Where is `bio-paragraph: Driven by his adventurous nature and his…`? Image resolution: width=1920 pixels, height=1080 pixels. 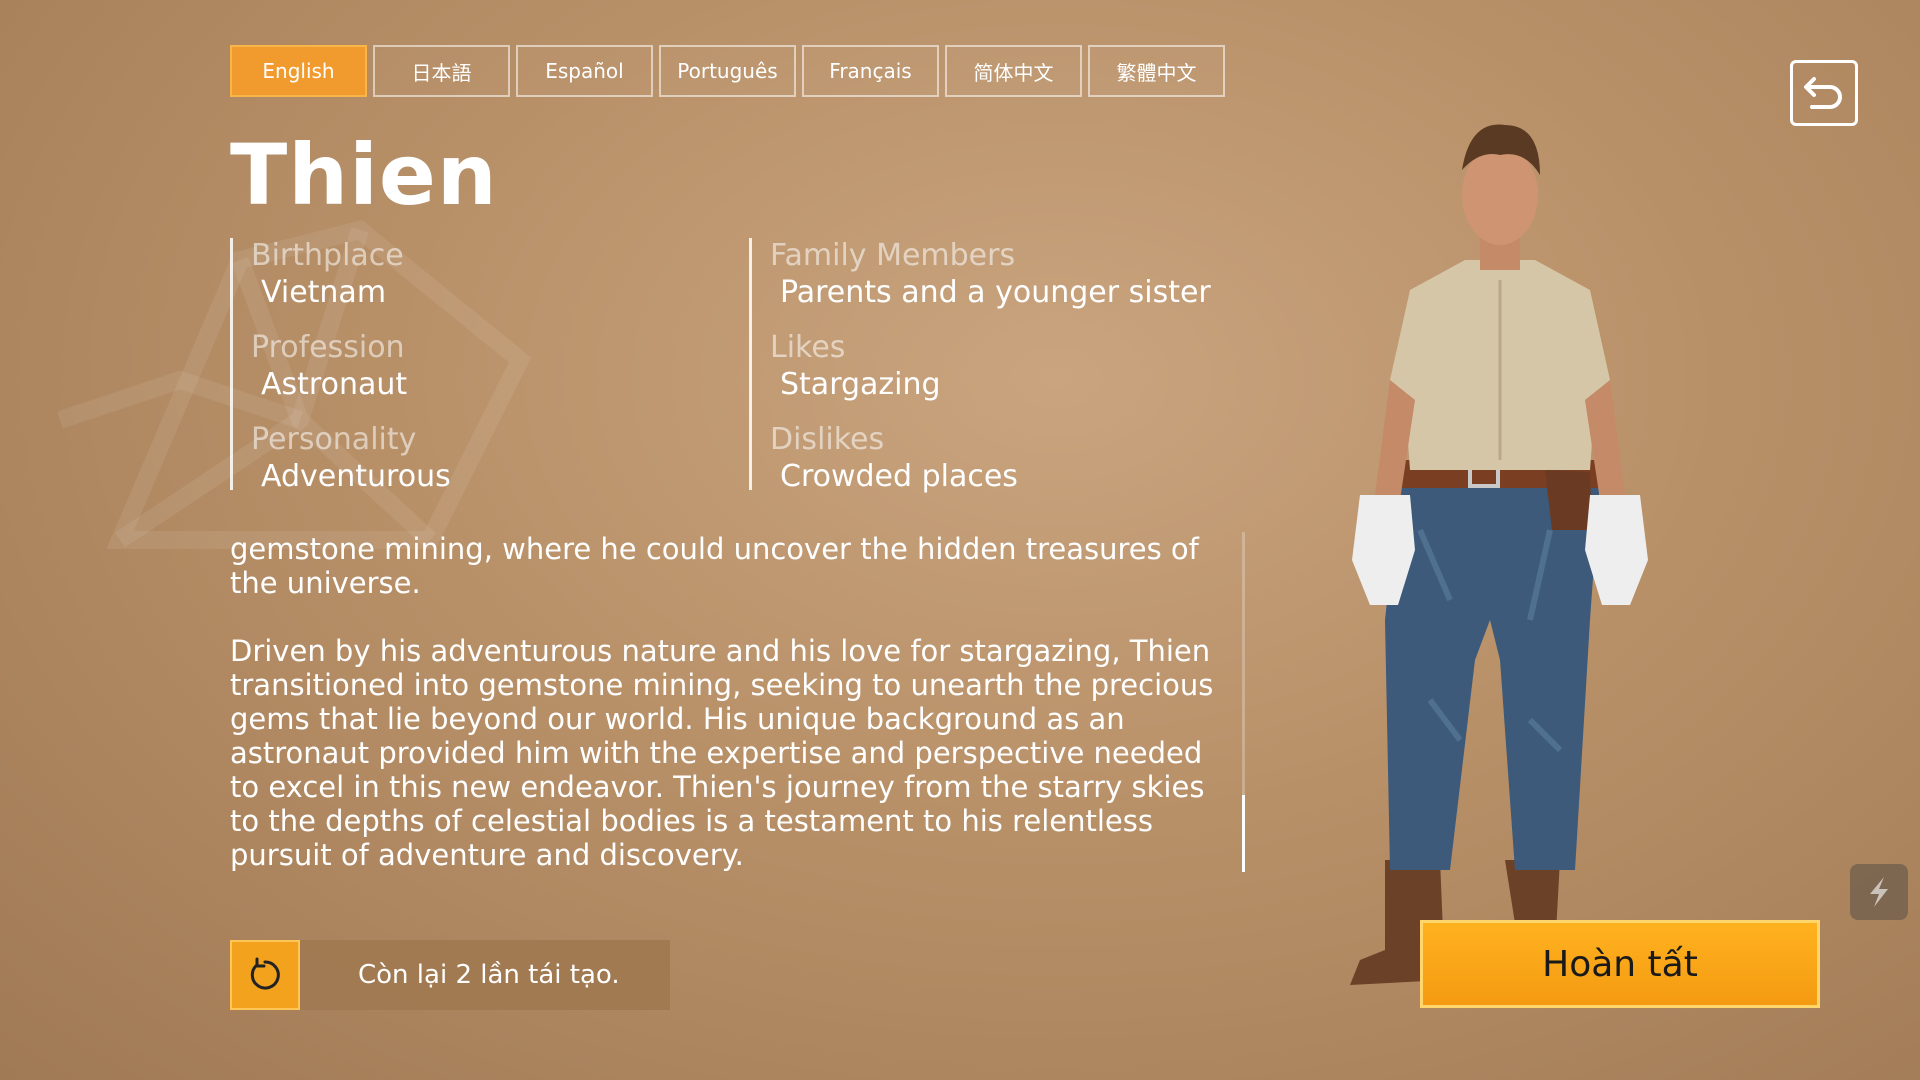 bio-paragraph: Driven by his adventurous nature and his… is located at coordinates (722, 753).